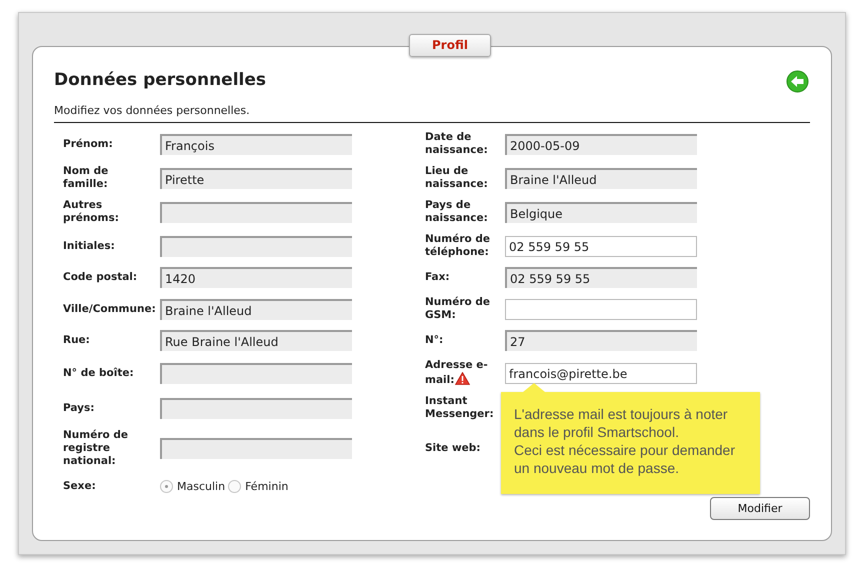 The width and height of the screenshot is (865, 580). Describe the element at coordinates (601, 340) in the screenshot. I see `text-field: 27` at that location.